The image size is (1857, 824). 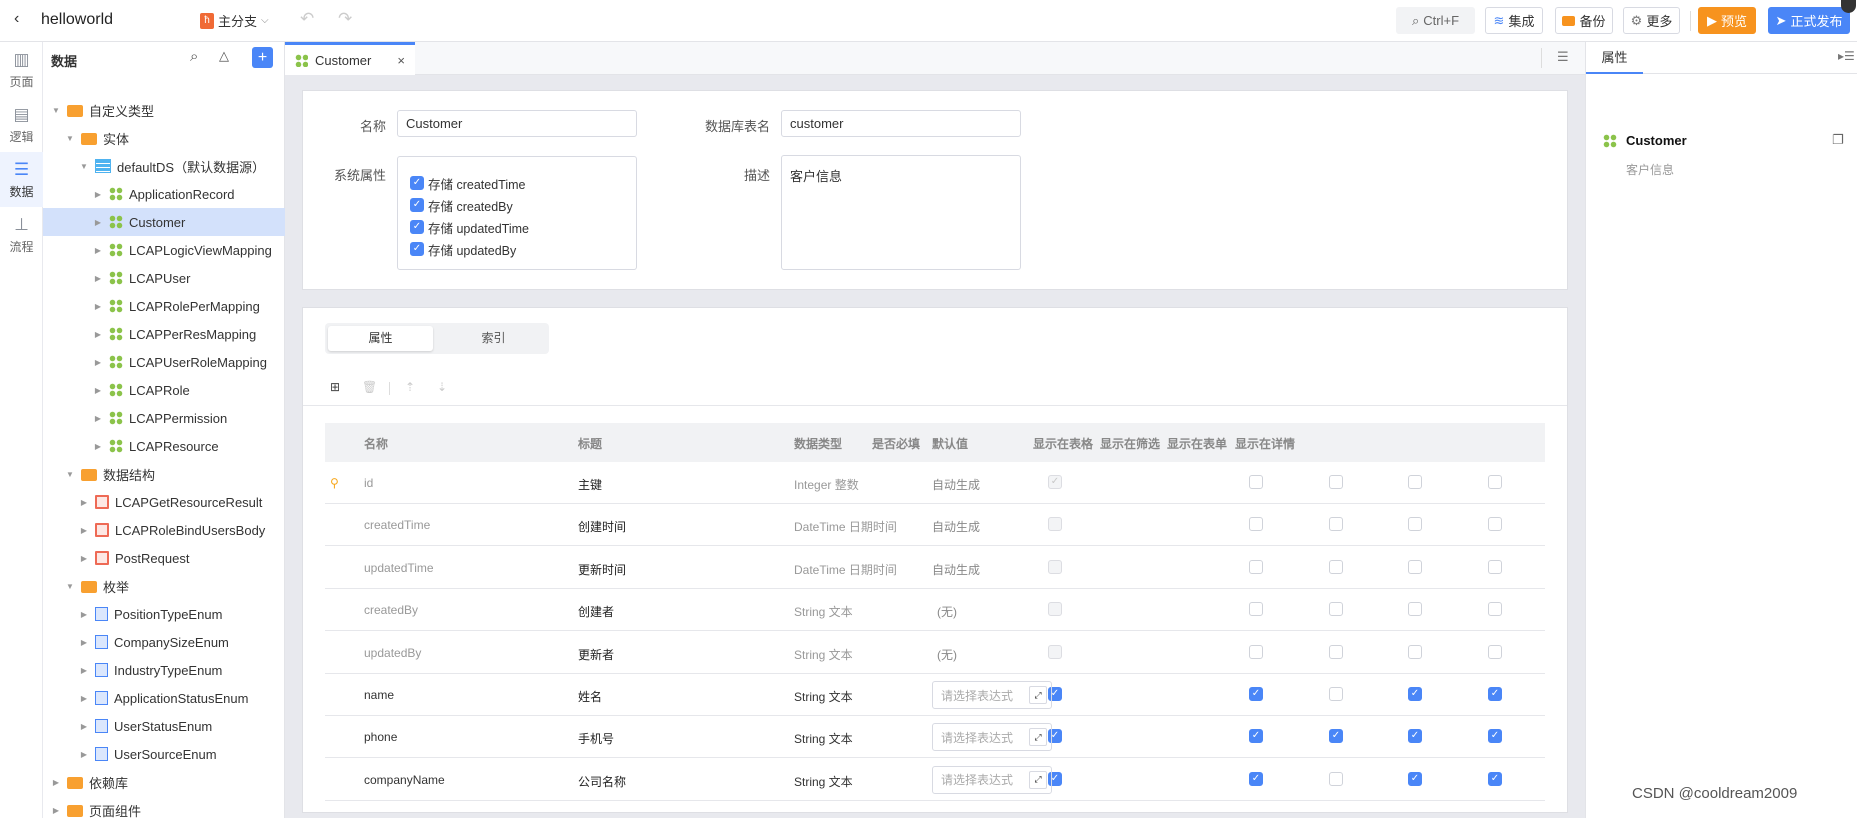 What do you see at coordinates (1809, 20) in the screenshot?
I see `publish-button: ➤ 正式发布` at bounding box center [1809, 20].